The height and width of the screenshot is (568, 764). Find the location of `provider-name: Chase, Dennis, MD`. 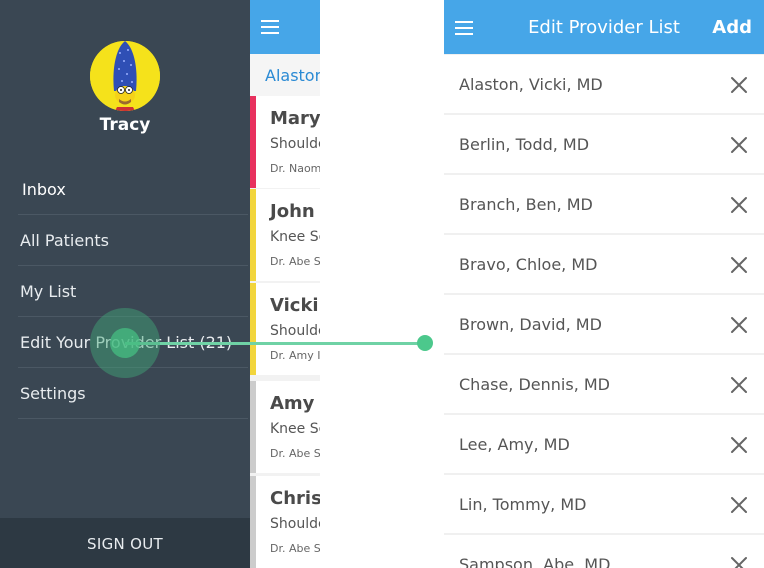

provider-name: Chase, Dennis, MD is located at coordinates (534, 384).